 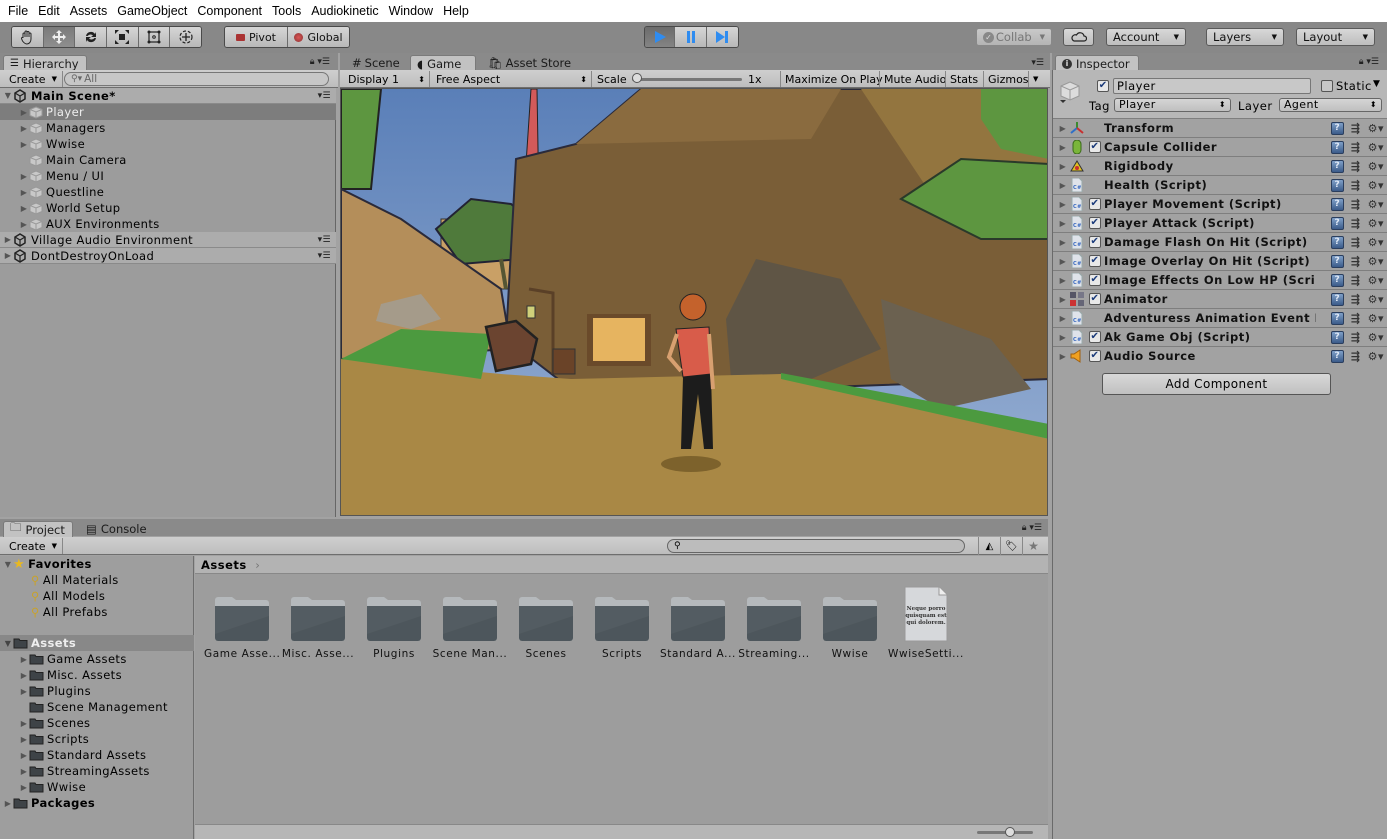 What do you see at coordinates (1327, 86) in the screenshot?
I see `static-checkbox` at bounding box center [1327, 86].